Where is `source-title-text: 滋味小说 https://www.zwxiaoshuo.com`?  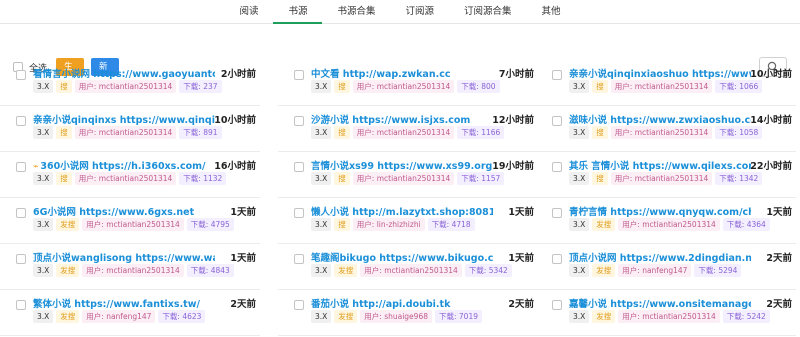
source-title-text: 滋味小说 https://www.zwxiaoshuo.com is located at coordinates (660, 120).